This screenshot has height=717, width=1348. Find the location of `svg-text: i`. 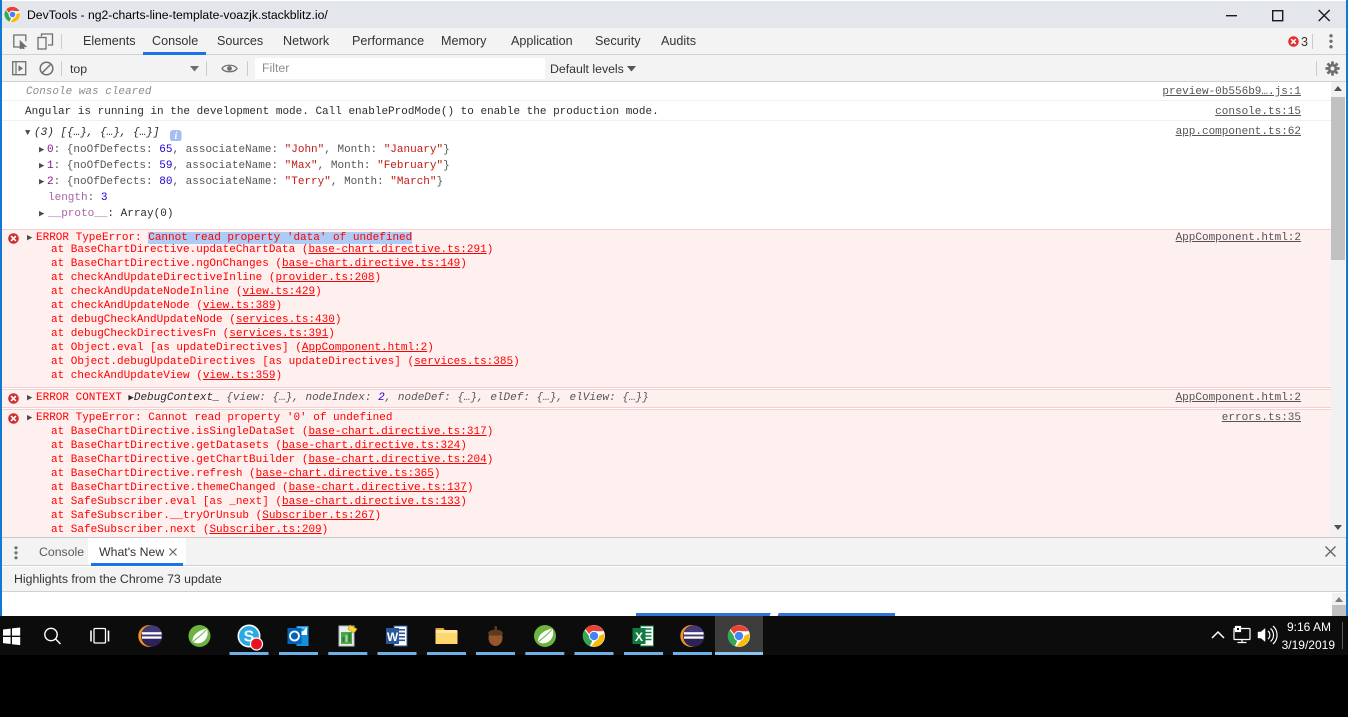

svg-text: i is located at coordinates (176, 136).